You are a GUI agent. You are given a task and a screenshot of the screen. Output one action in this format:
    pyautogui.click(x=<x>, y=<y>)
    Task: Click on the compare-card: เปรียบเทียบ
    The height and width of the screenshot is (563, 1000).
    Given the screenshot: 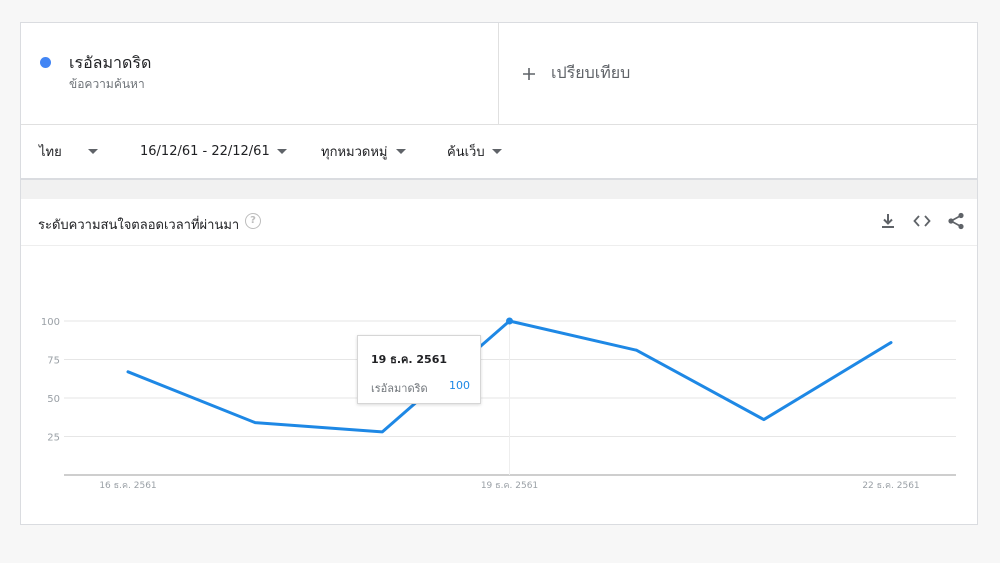 What is the action you would take?
    pyautogui.click(x=738, y=73)
    